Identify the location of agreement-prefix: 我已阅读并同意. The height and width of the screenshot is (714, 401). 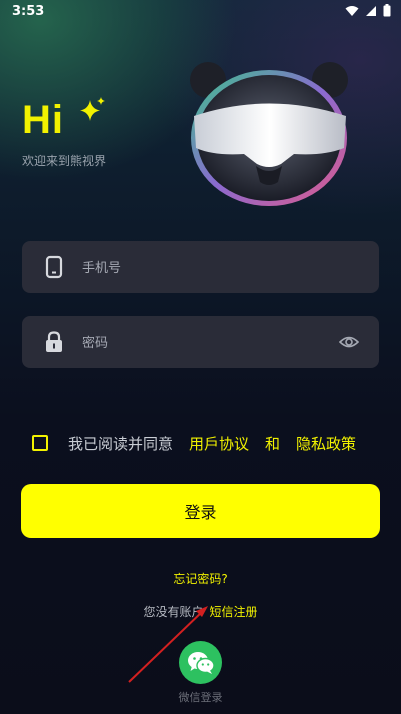
(121, 443).